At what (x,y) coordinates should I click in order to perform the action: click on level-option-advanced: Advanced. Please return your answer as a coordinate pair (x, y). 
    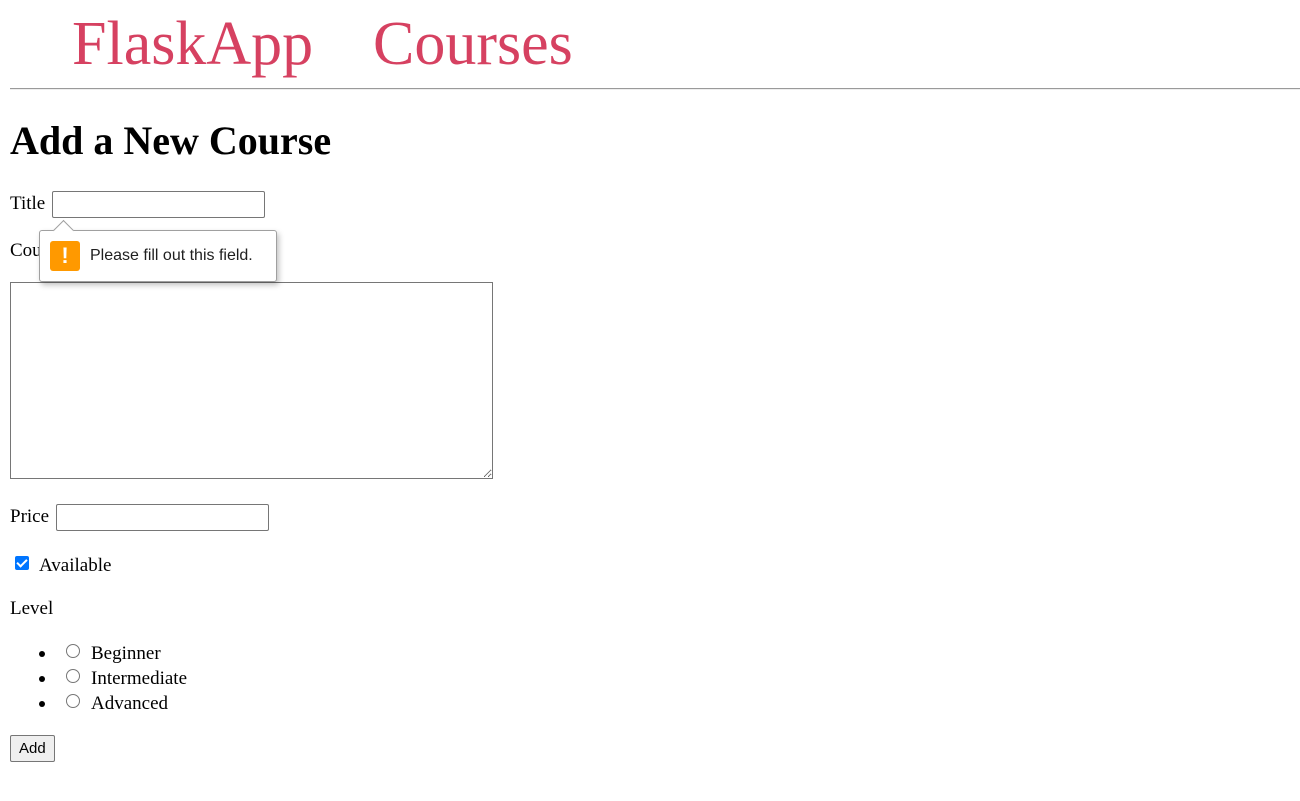
    Looking at the image, I should click on (150, 703).